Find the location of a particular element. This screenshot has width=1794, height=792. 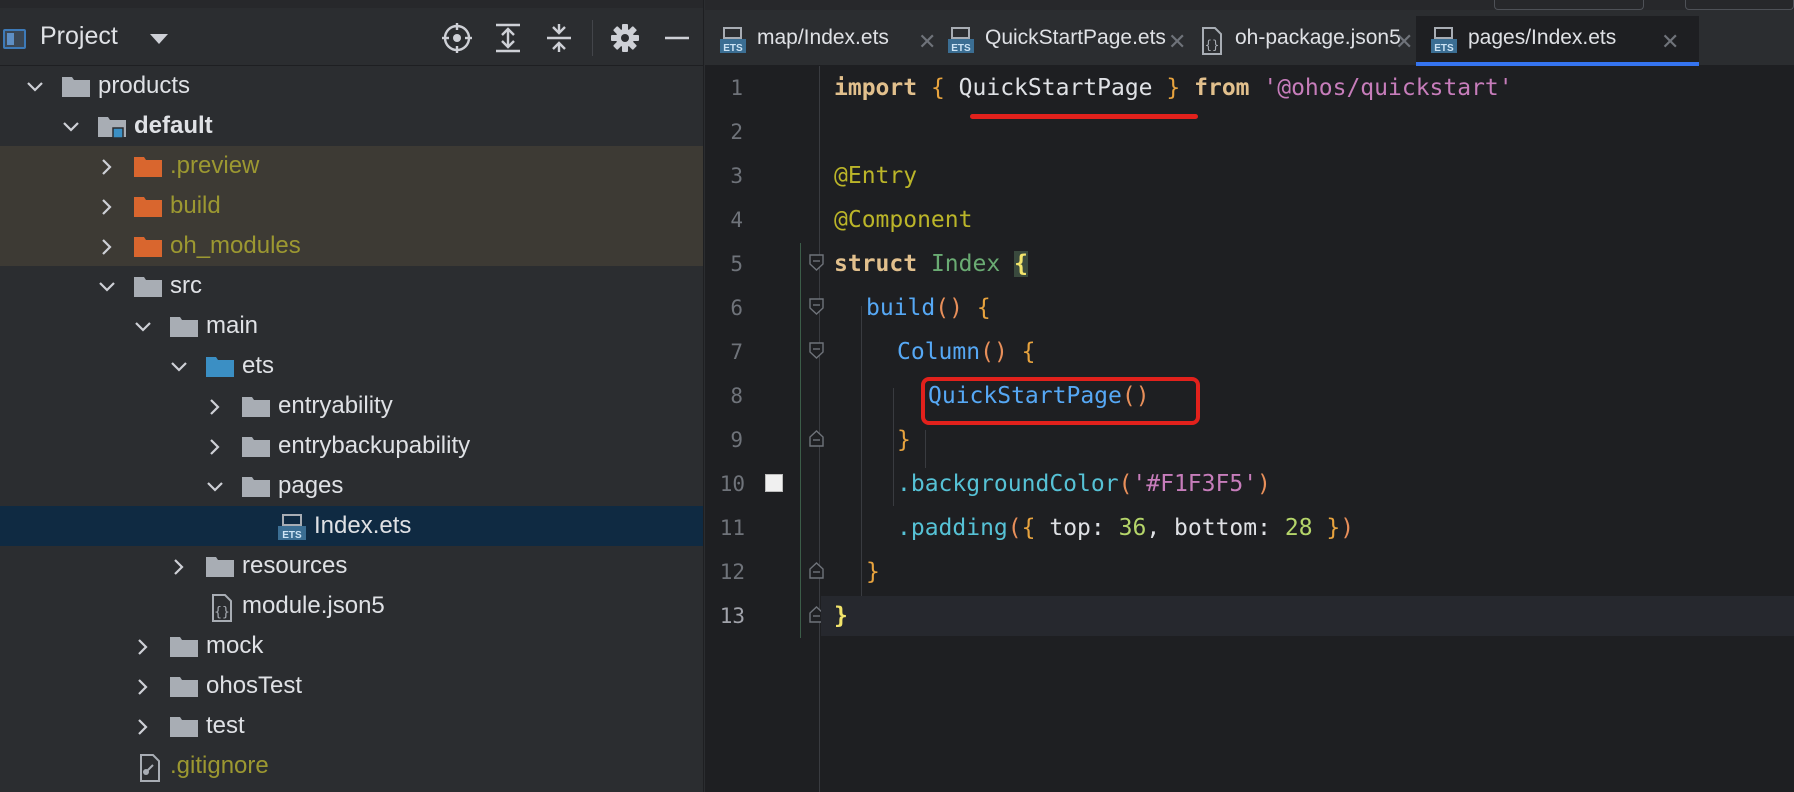

color-string: '#F1F3F5' is located at coordinates (1195, 484).